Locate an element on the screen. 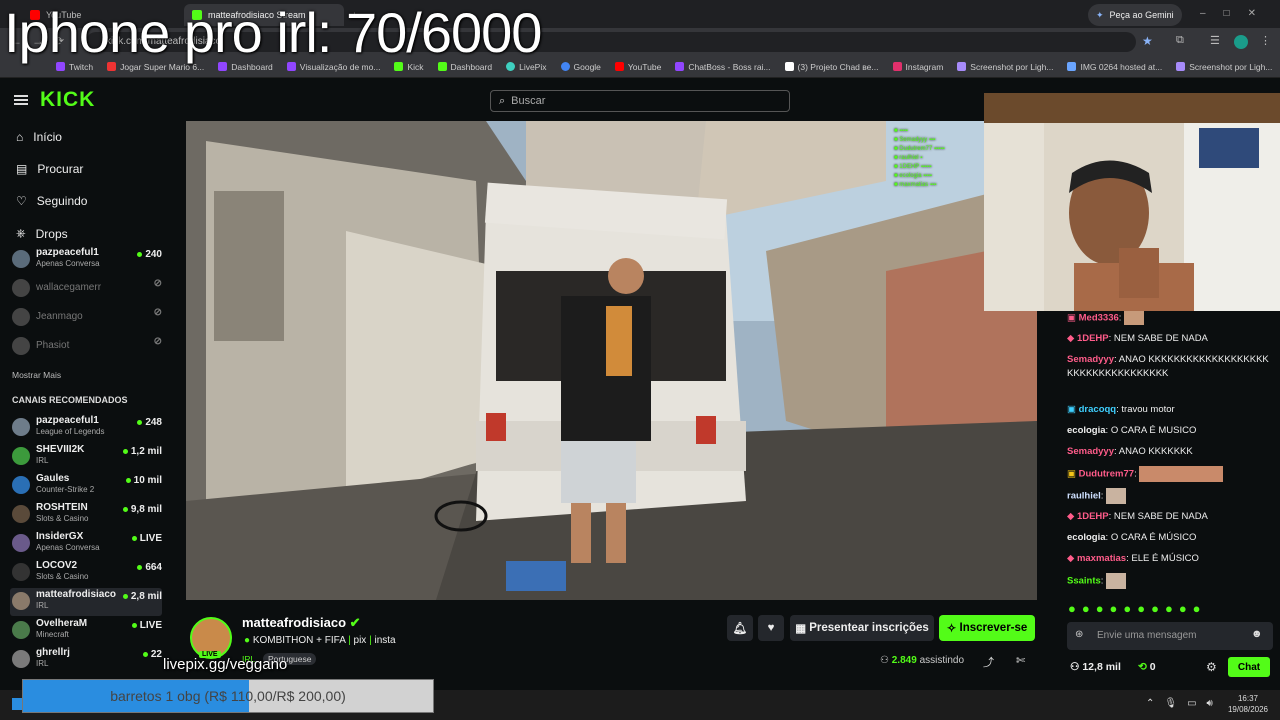  chat-username: Ssaints is located at coordinates (1084, 581).